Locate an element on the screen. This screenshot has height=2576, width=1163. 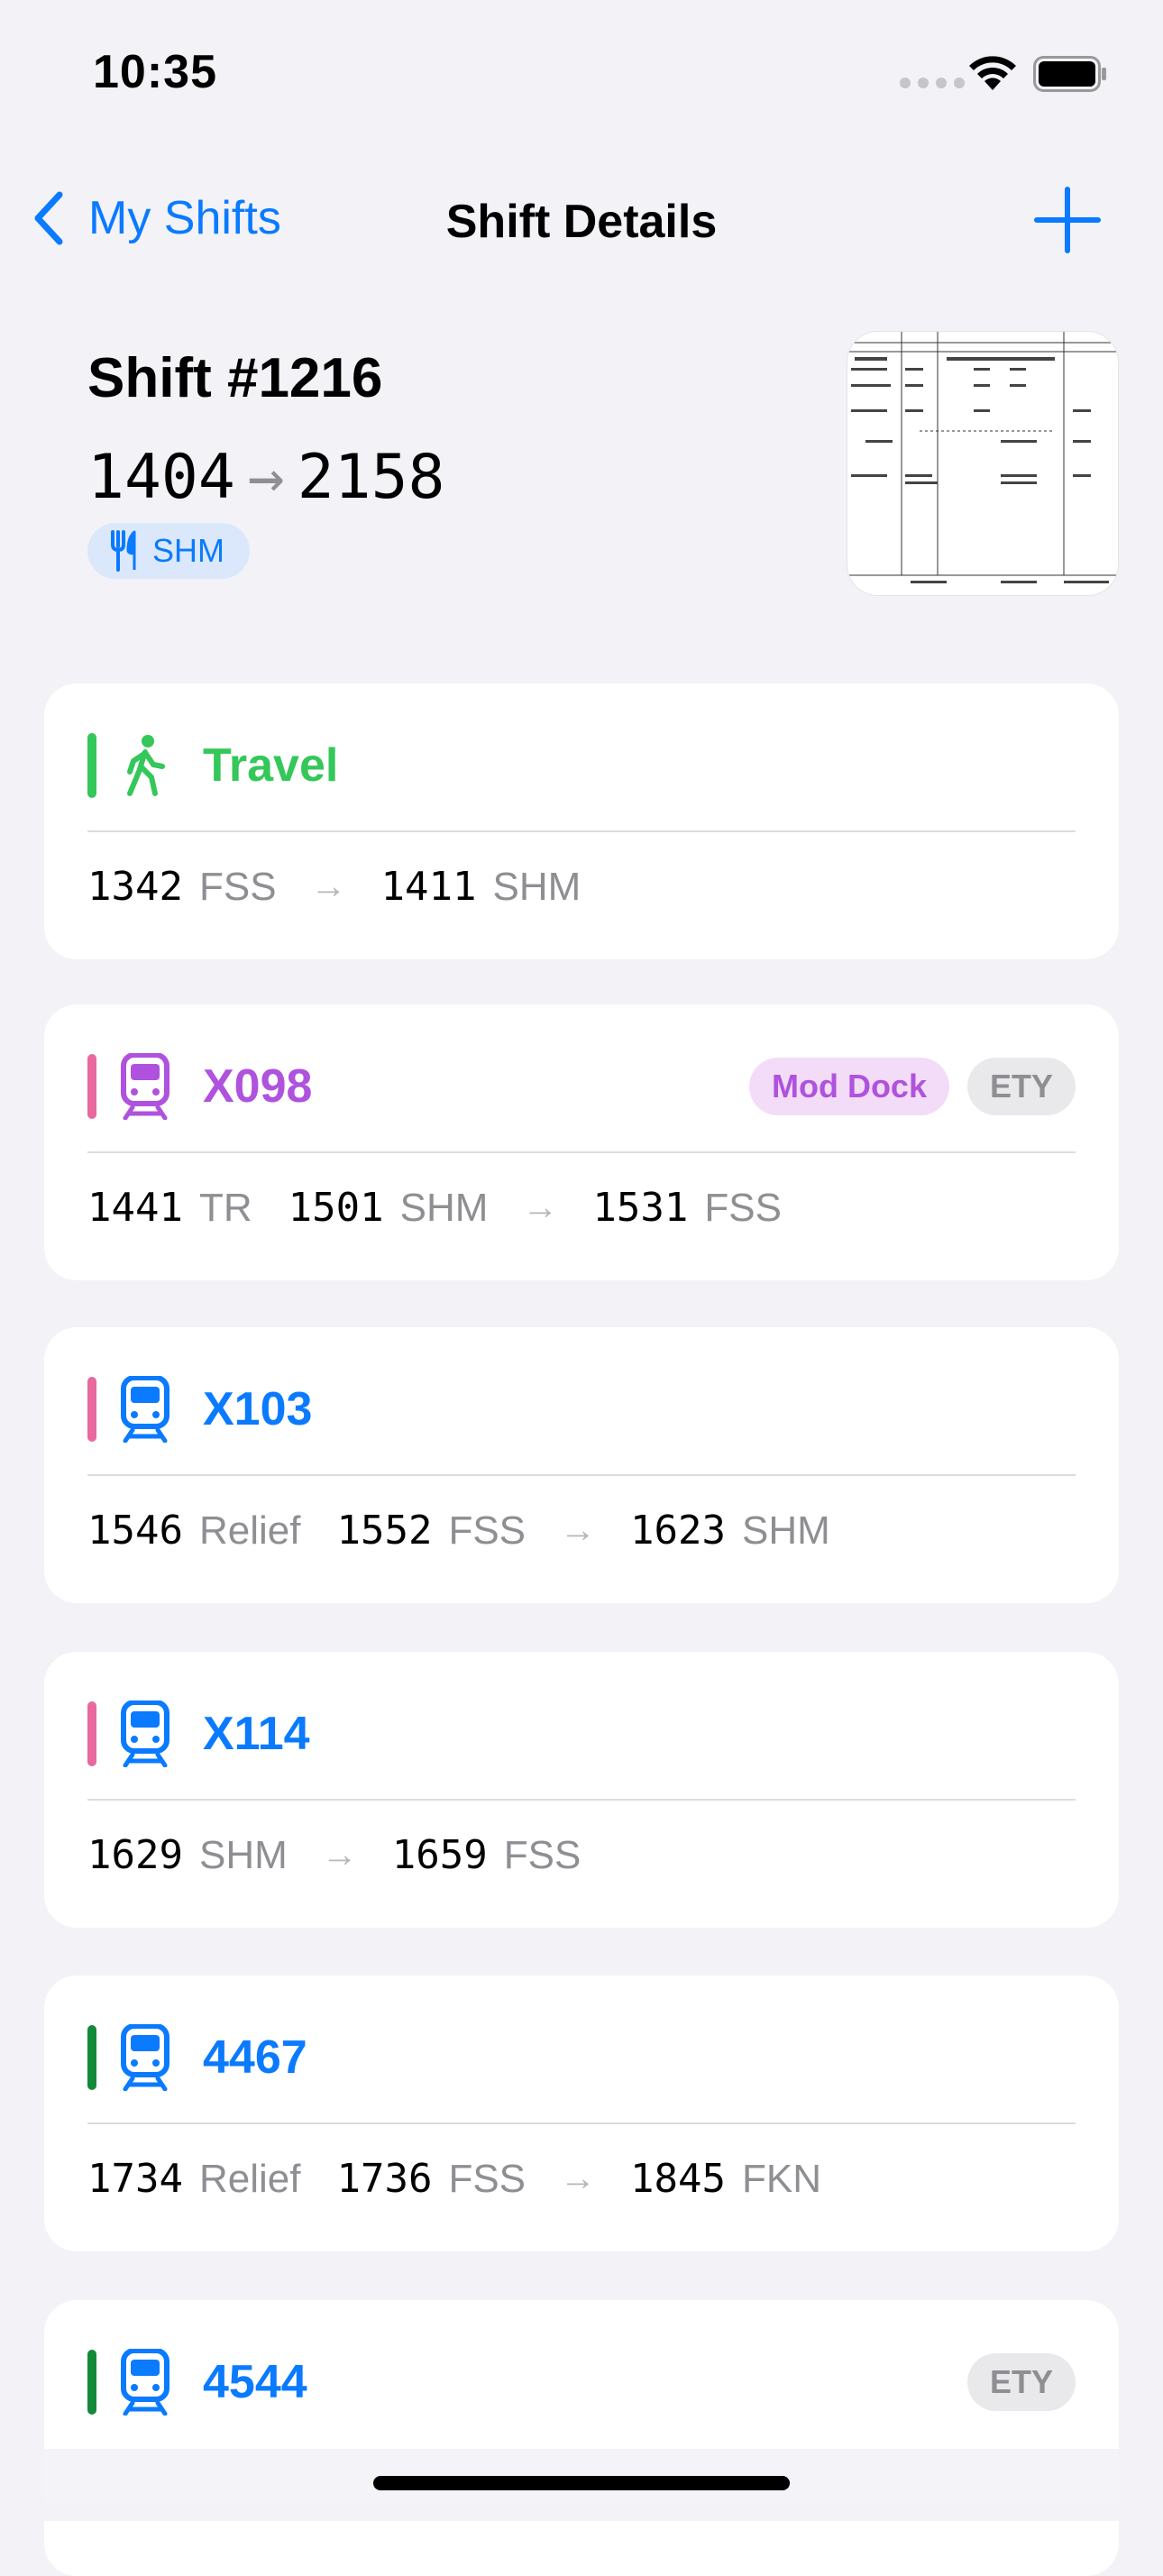
segment-title: Travel is located at coordinates (271, 765).